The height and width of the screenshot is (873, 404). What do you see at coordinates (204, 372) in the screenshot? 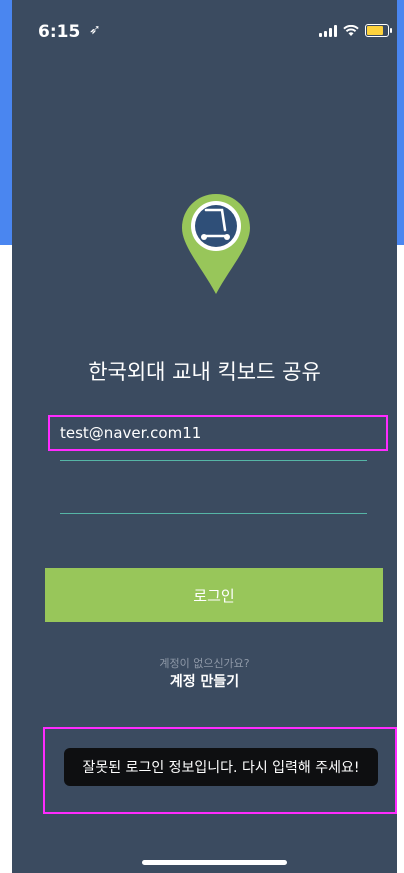
I see `app-title: 한국외대 교내 킥보드 공유` at bounding box center [204, 372].